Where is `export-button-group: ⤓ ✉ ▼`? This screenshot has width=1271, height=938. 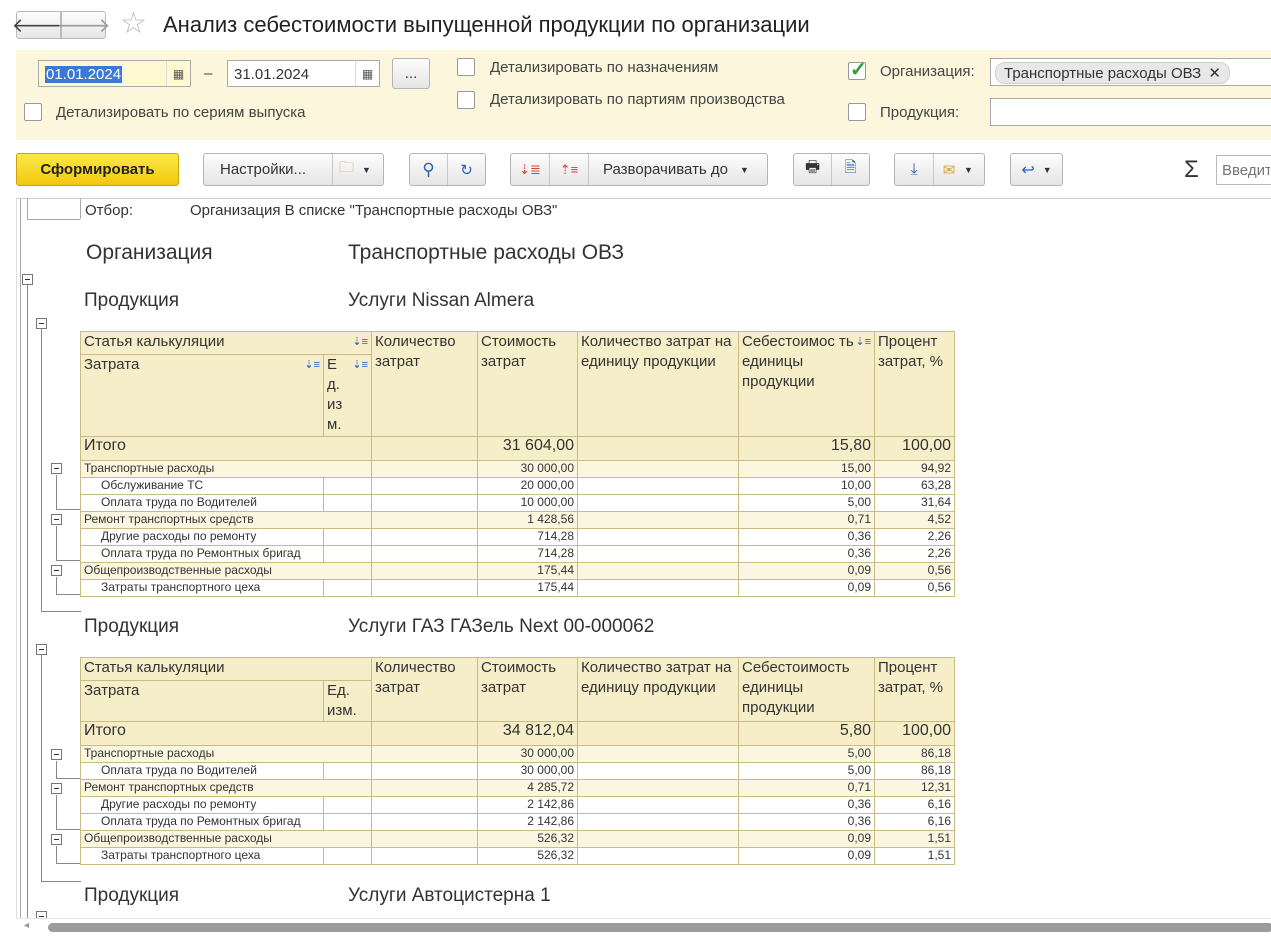 export-button-group: ⤓ ✉ ▼ is located at coordinates (939, 169).